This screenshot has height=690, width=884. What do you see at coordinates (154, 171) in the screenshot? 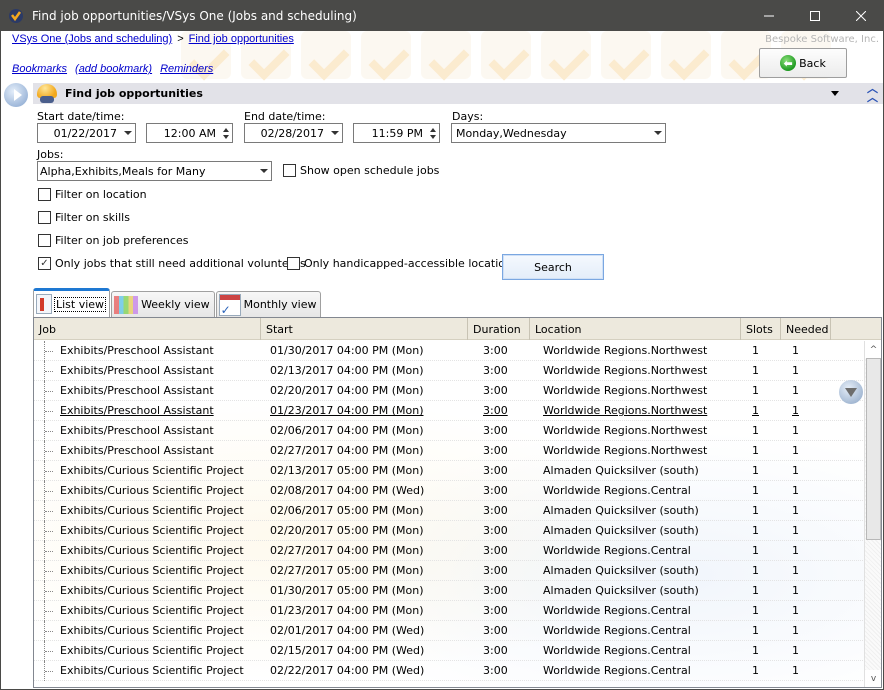
I see `jobs-select: Alpha,Exhibits,Meals for Many` at bounding box center [154, 171].